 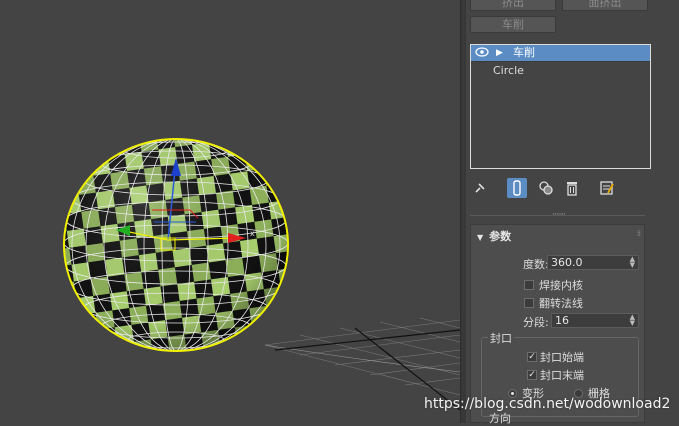 I want to click on segments-label: 分段:, so click(x=536, y=322).